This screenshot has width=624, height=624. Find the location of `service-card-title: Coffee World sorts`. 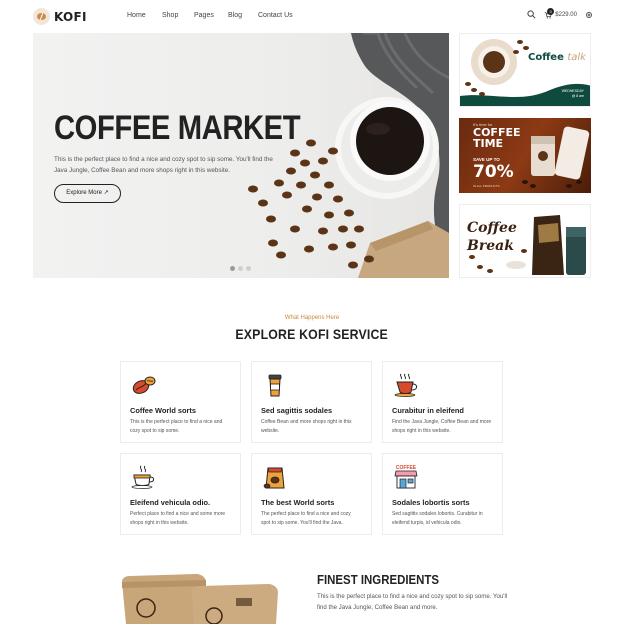

service-card-title: Coffee World sorts is located at coordinates (163, 410).